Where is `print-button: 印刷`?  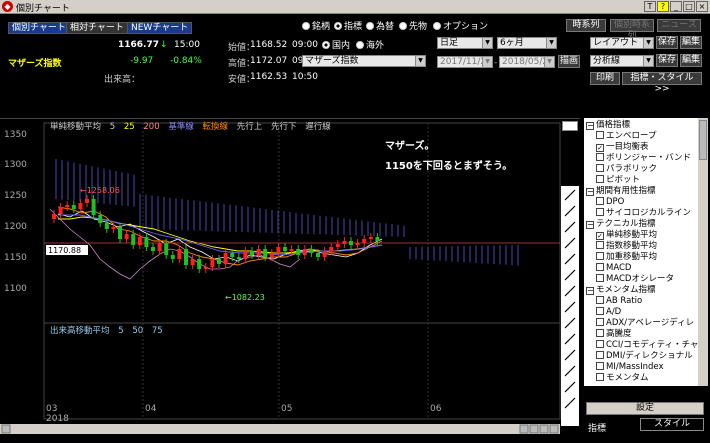
print-button: 印刷 is located at coordinates (605, 78).